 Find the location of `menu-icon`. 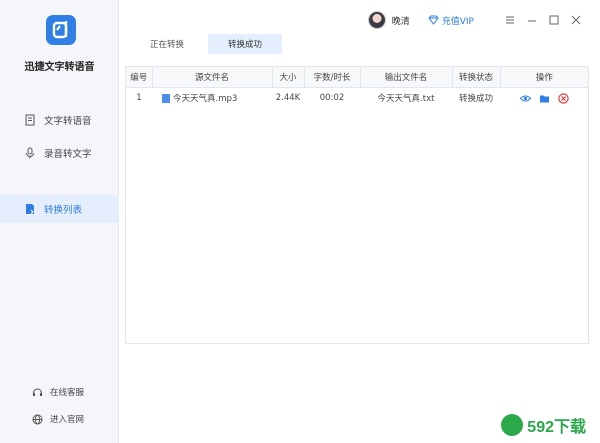

menu-icon is located at coordinates (510, 20).